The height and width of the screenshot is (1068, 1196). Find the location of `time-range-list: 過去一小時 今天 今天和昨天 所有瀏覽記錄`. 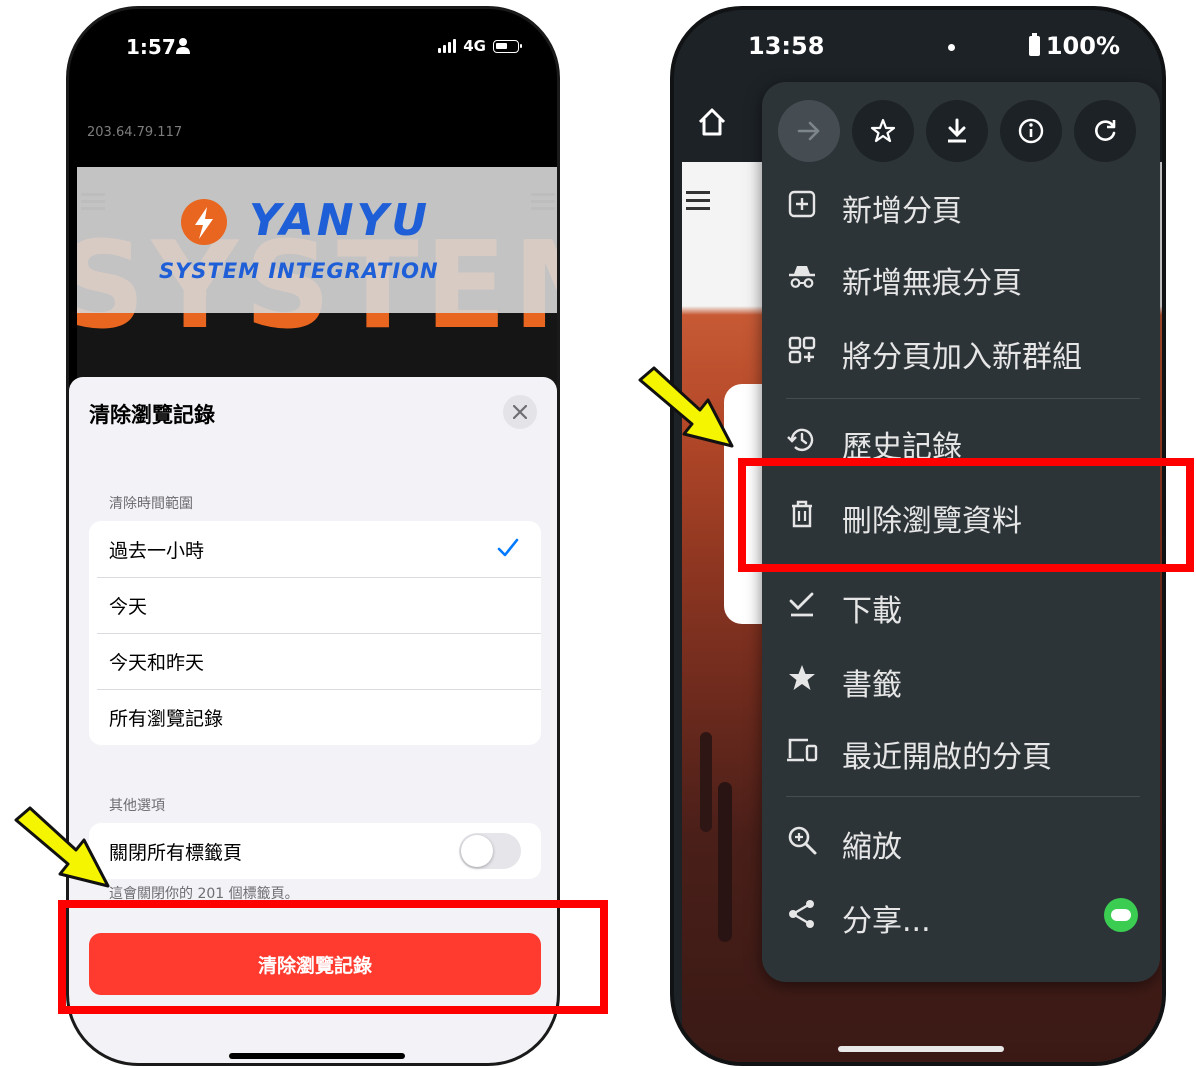

time-range-list: 過去一小時 今天 今天和昨天 所有瀏覽記錄 is located at coordinates (315, 633).